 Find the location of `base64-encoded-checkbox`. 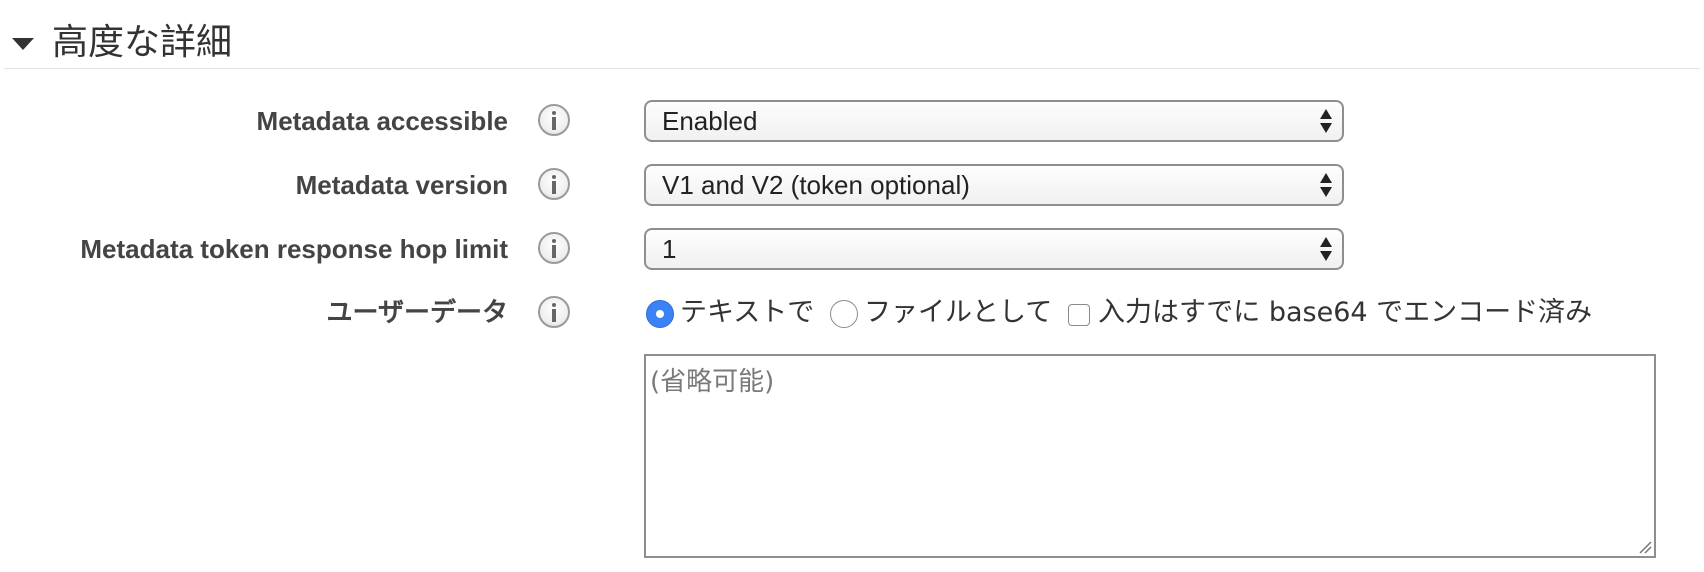

base64-encoded-checkbox is located at coordinates (1079, 315).